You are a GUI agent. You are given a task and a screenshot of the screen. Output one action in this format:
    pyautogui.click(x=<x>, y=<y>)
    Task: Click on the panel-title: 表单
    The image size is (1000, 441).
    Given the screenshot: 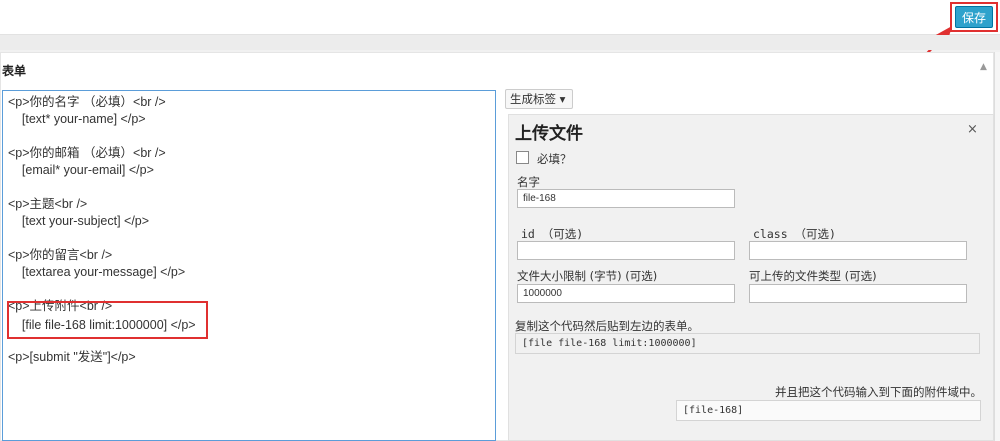 What is the action you would take?
    pyautogui.click(x=14, y=71)
    